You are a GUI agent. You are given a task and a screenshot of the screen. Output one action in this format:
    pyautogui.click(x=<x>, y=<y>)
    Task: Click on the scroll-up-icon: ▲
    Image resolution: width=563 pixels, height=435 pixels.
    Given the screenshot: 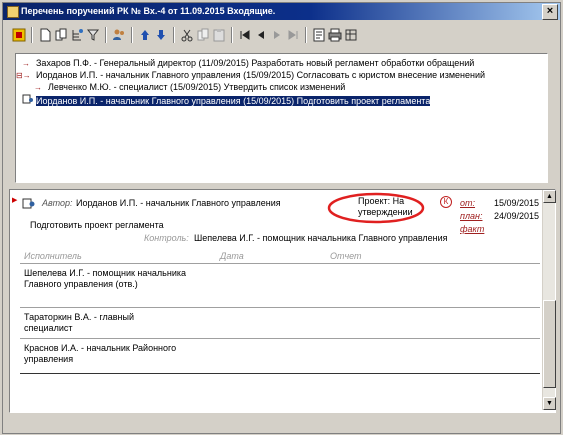 What is the action you would take?
    pyautogui.click(x=549, y=196)
    